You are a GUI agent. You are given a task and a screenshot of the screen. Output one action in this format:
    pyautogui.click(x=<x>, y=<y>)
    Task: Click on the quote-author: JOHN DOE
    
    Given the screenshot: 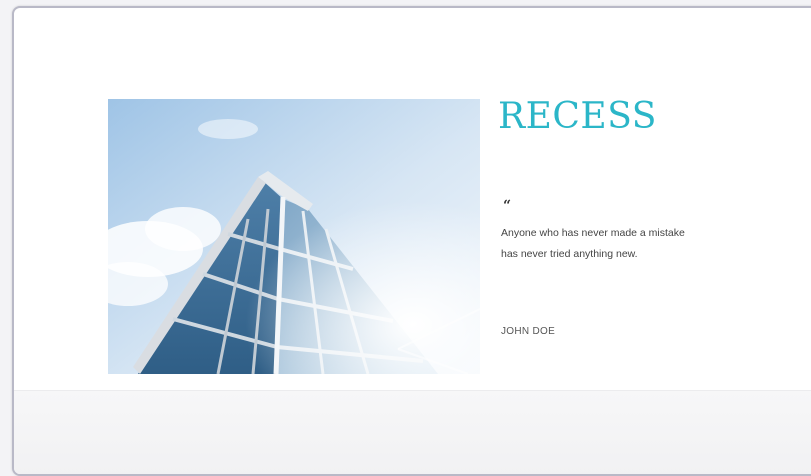 What is the action you would take?
    pyautogui.click(x=528, y=331)
    